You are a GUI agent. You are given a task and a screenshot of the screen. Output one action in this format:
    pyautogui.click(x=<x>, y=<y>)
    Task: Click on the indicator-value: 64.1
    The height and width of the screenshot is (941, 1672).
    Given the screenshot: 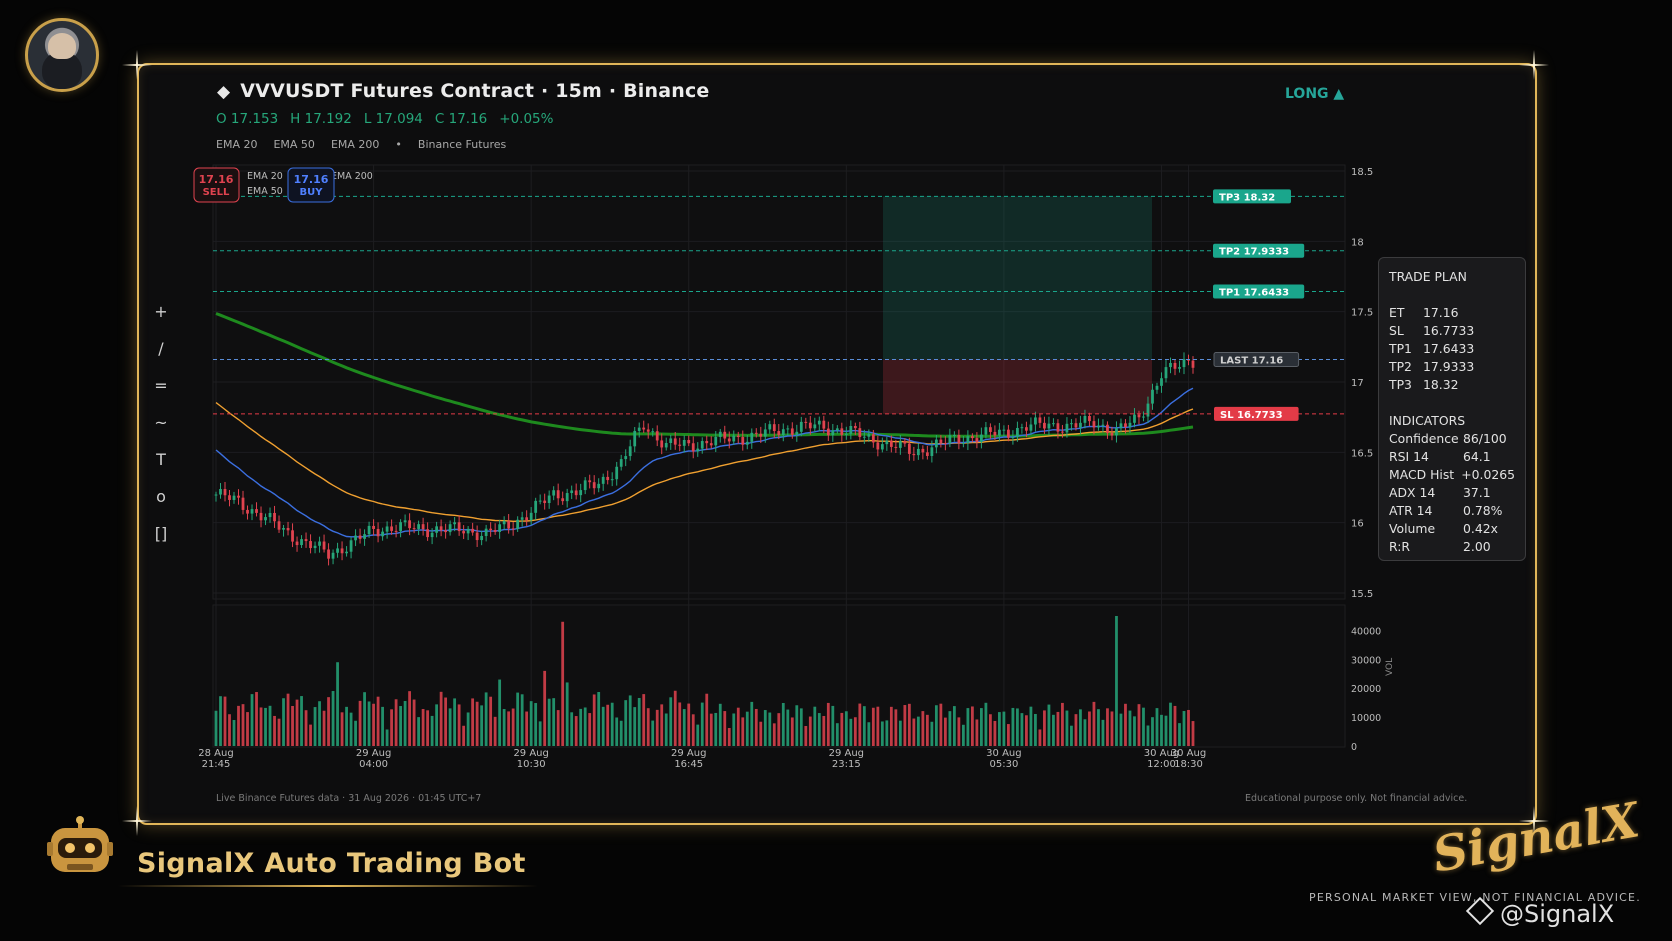 What is the action you would take?
    pyautogui.click(x=1477, y=456)
    